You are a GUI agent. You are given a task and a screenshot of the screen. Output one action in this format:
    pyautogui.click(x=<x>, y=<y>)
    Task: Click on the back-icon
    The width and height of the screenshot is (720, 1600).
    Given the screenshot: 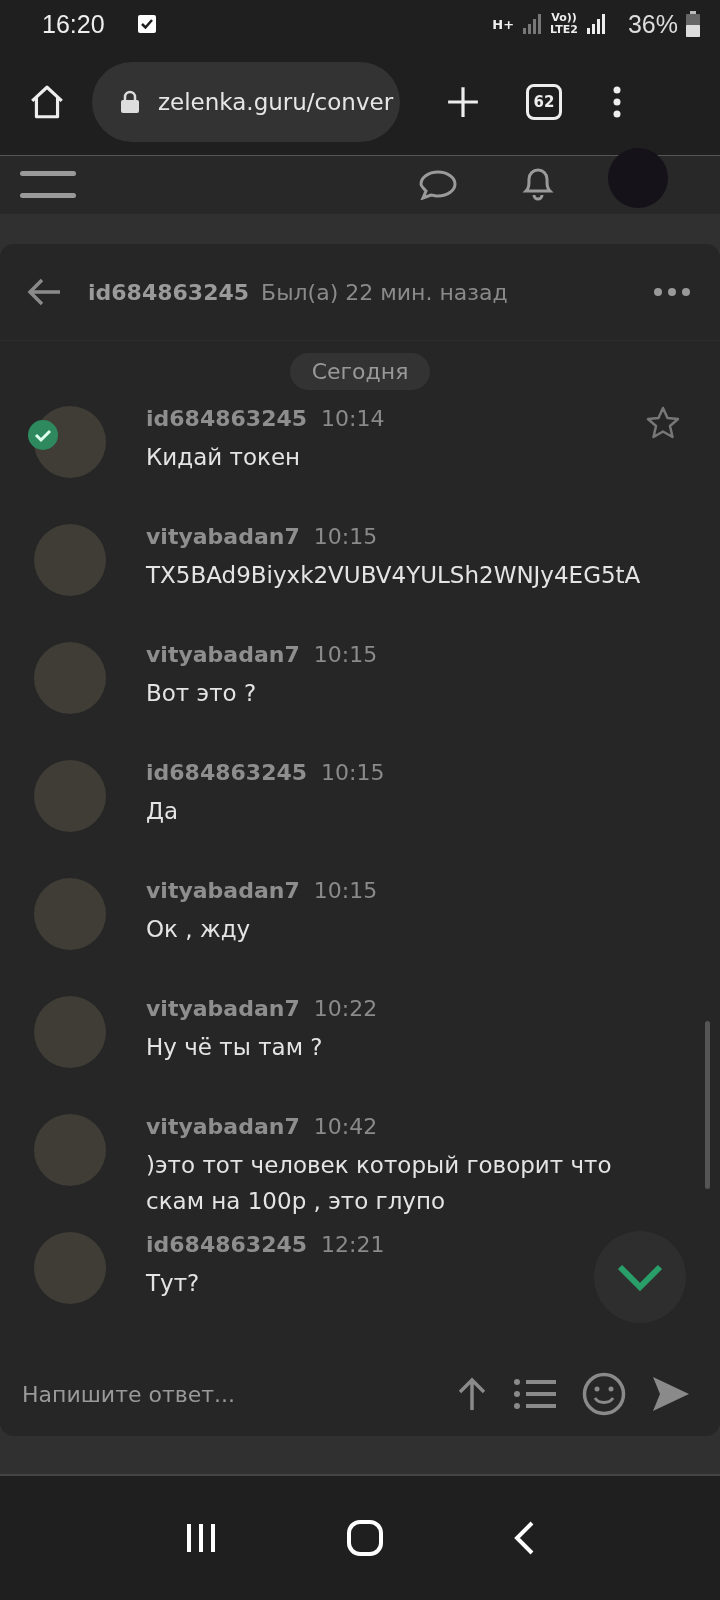 What is the action you would take?
    pyautogui.click(x=524, y=1538)
    